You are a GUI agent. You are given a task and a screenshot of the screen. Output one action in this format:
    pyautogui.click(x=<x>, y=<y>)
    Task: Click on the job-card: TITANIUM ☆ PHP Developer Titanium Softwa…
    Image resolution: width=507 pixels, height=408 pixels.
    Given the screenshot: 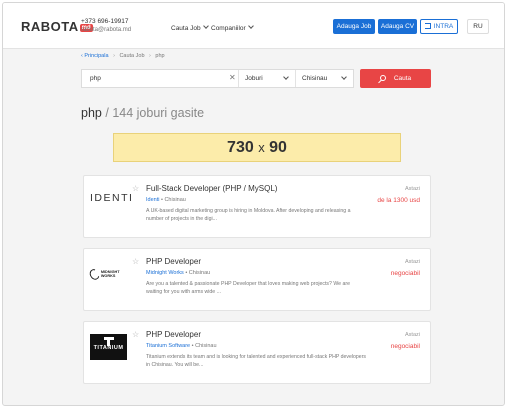 What is the action you would take?
    pyautogui.click(x=257, y=352)
    